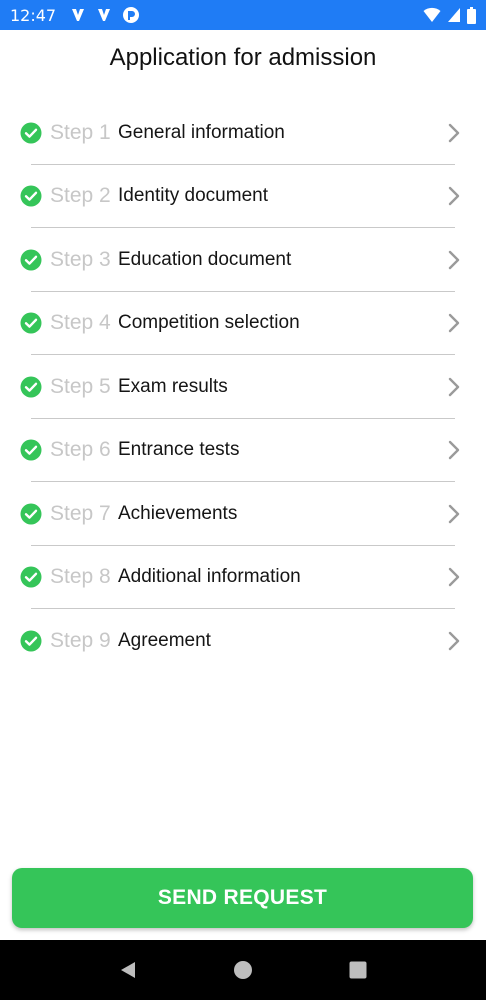  I want to click on step-label: Additional information, so click(209, 577).